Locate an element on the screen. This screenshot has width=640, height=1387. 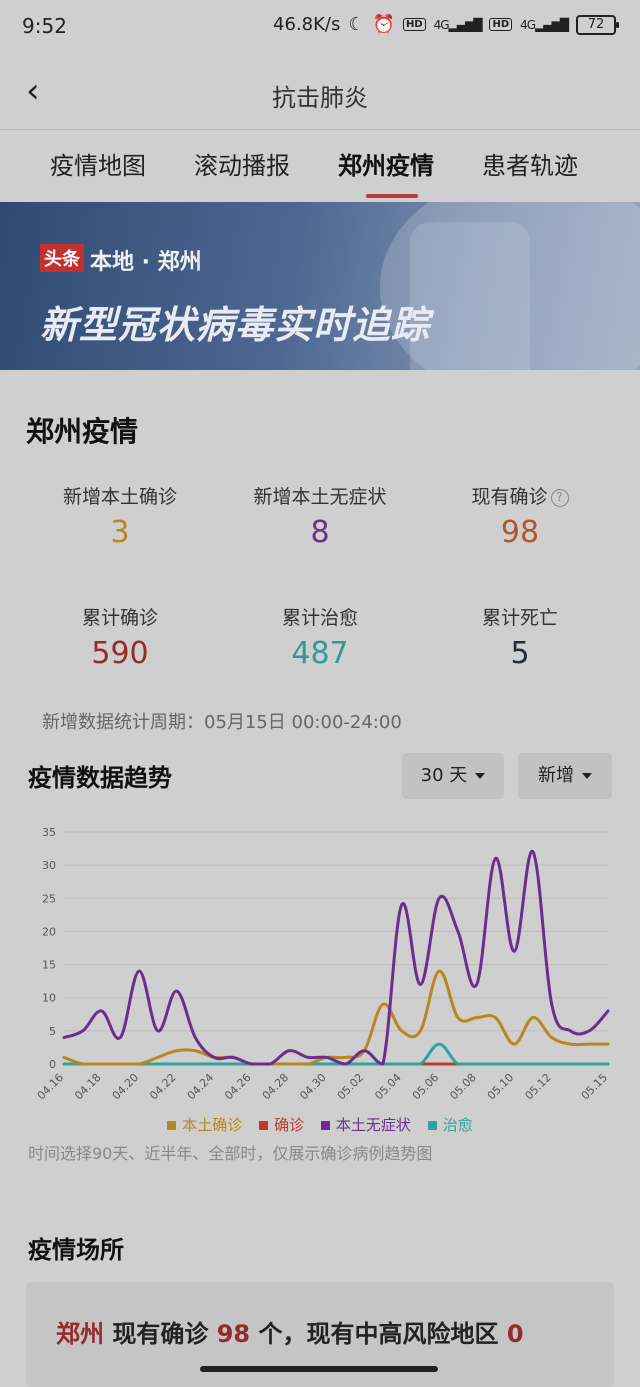
banner: 头条 本地 · 郑州 新型冠状病毒实时追踪 is located at coordinates (320, 286).